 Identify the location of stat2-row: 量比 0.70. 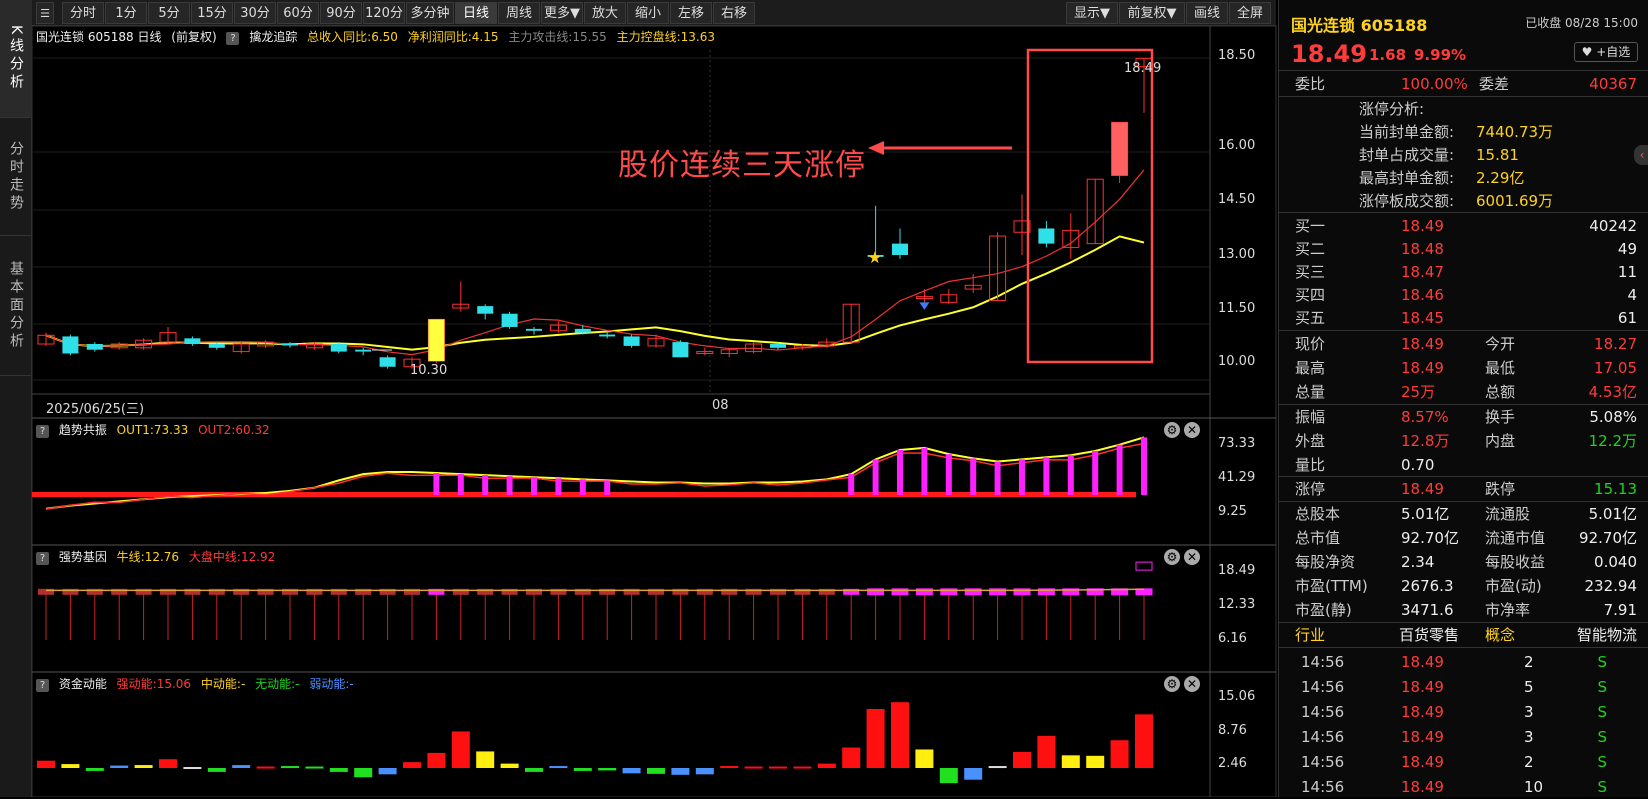
(1463, 465).